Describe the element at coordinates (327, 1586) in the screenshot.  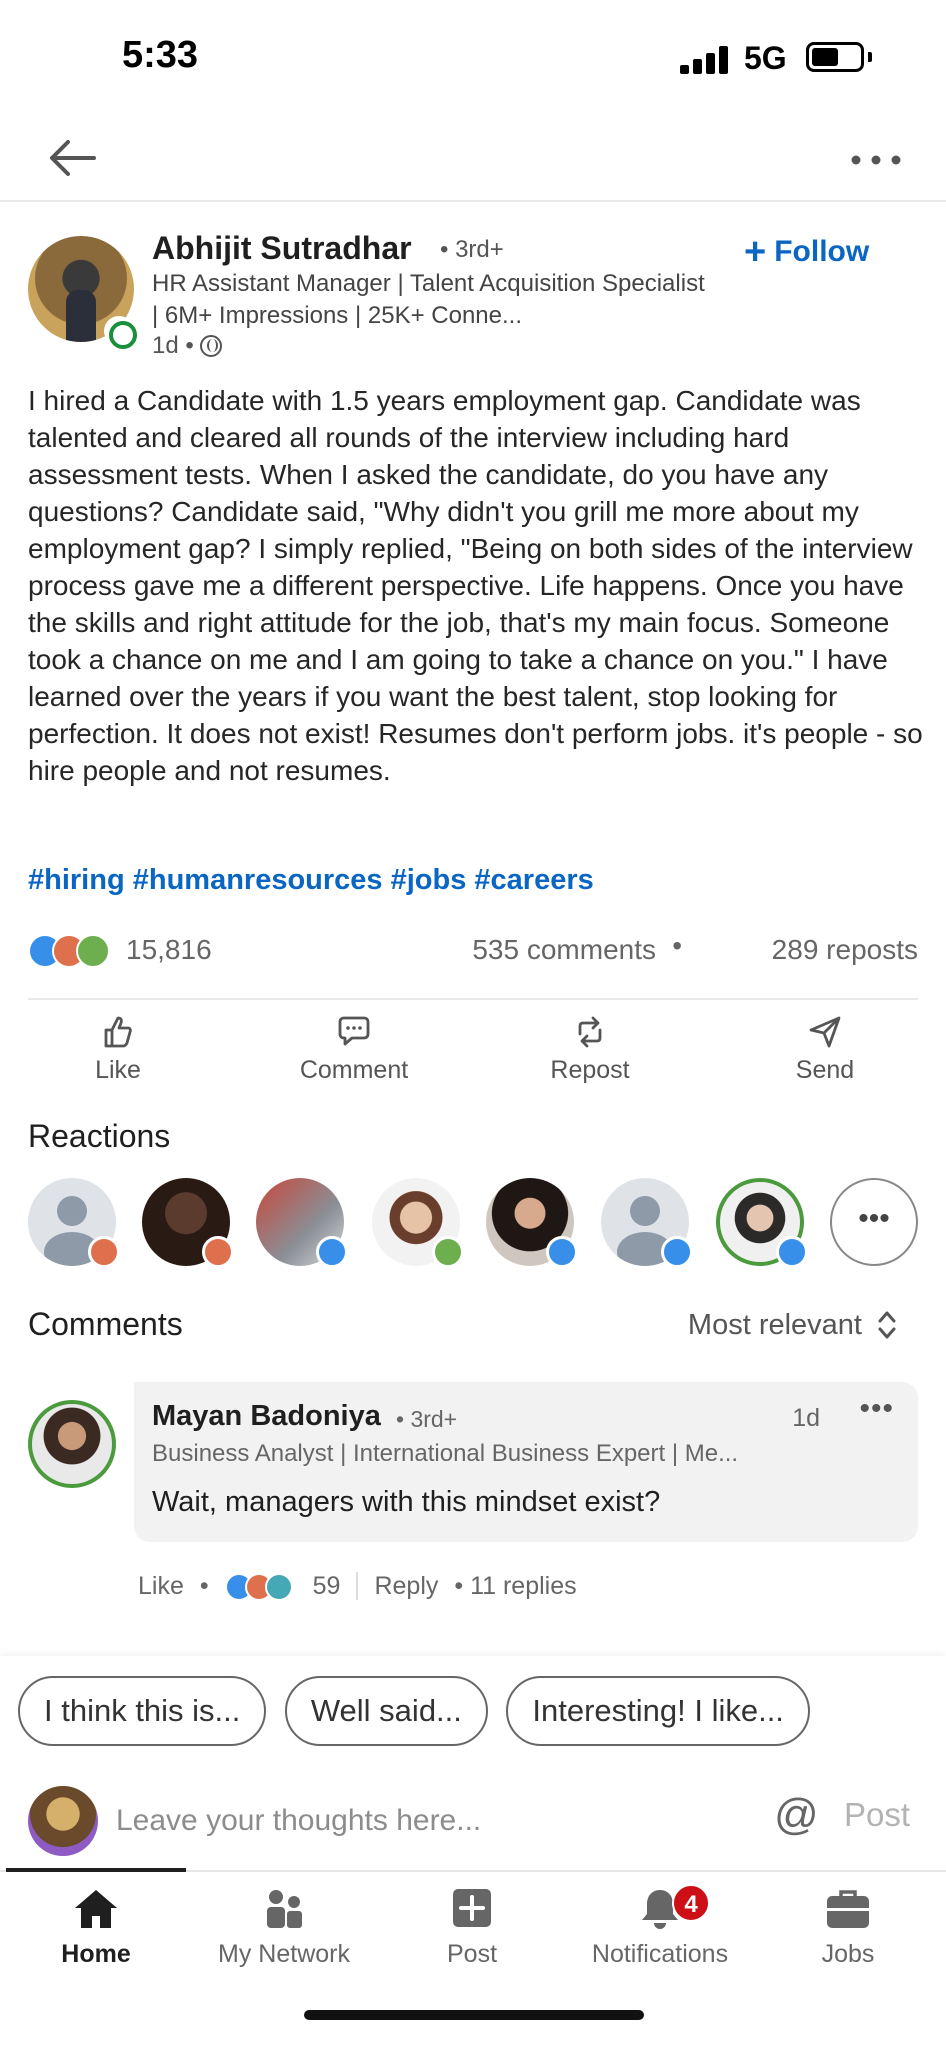
I see `comment-reaction-count: 59` at that location.